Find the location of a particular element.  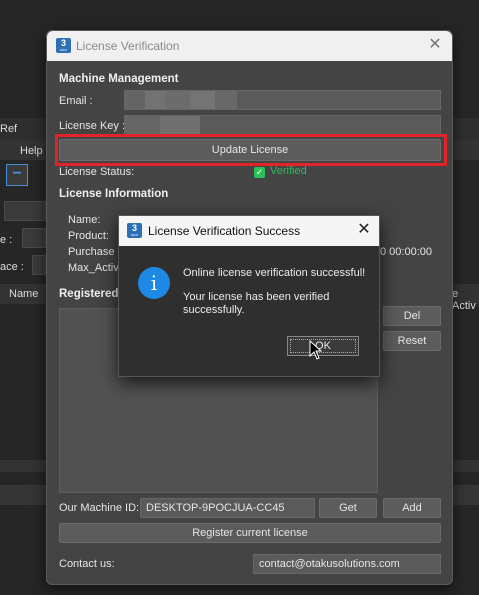

get-button: Get is located at coordinates (348, 508).